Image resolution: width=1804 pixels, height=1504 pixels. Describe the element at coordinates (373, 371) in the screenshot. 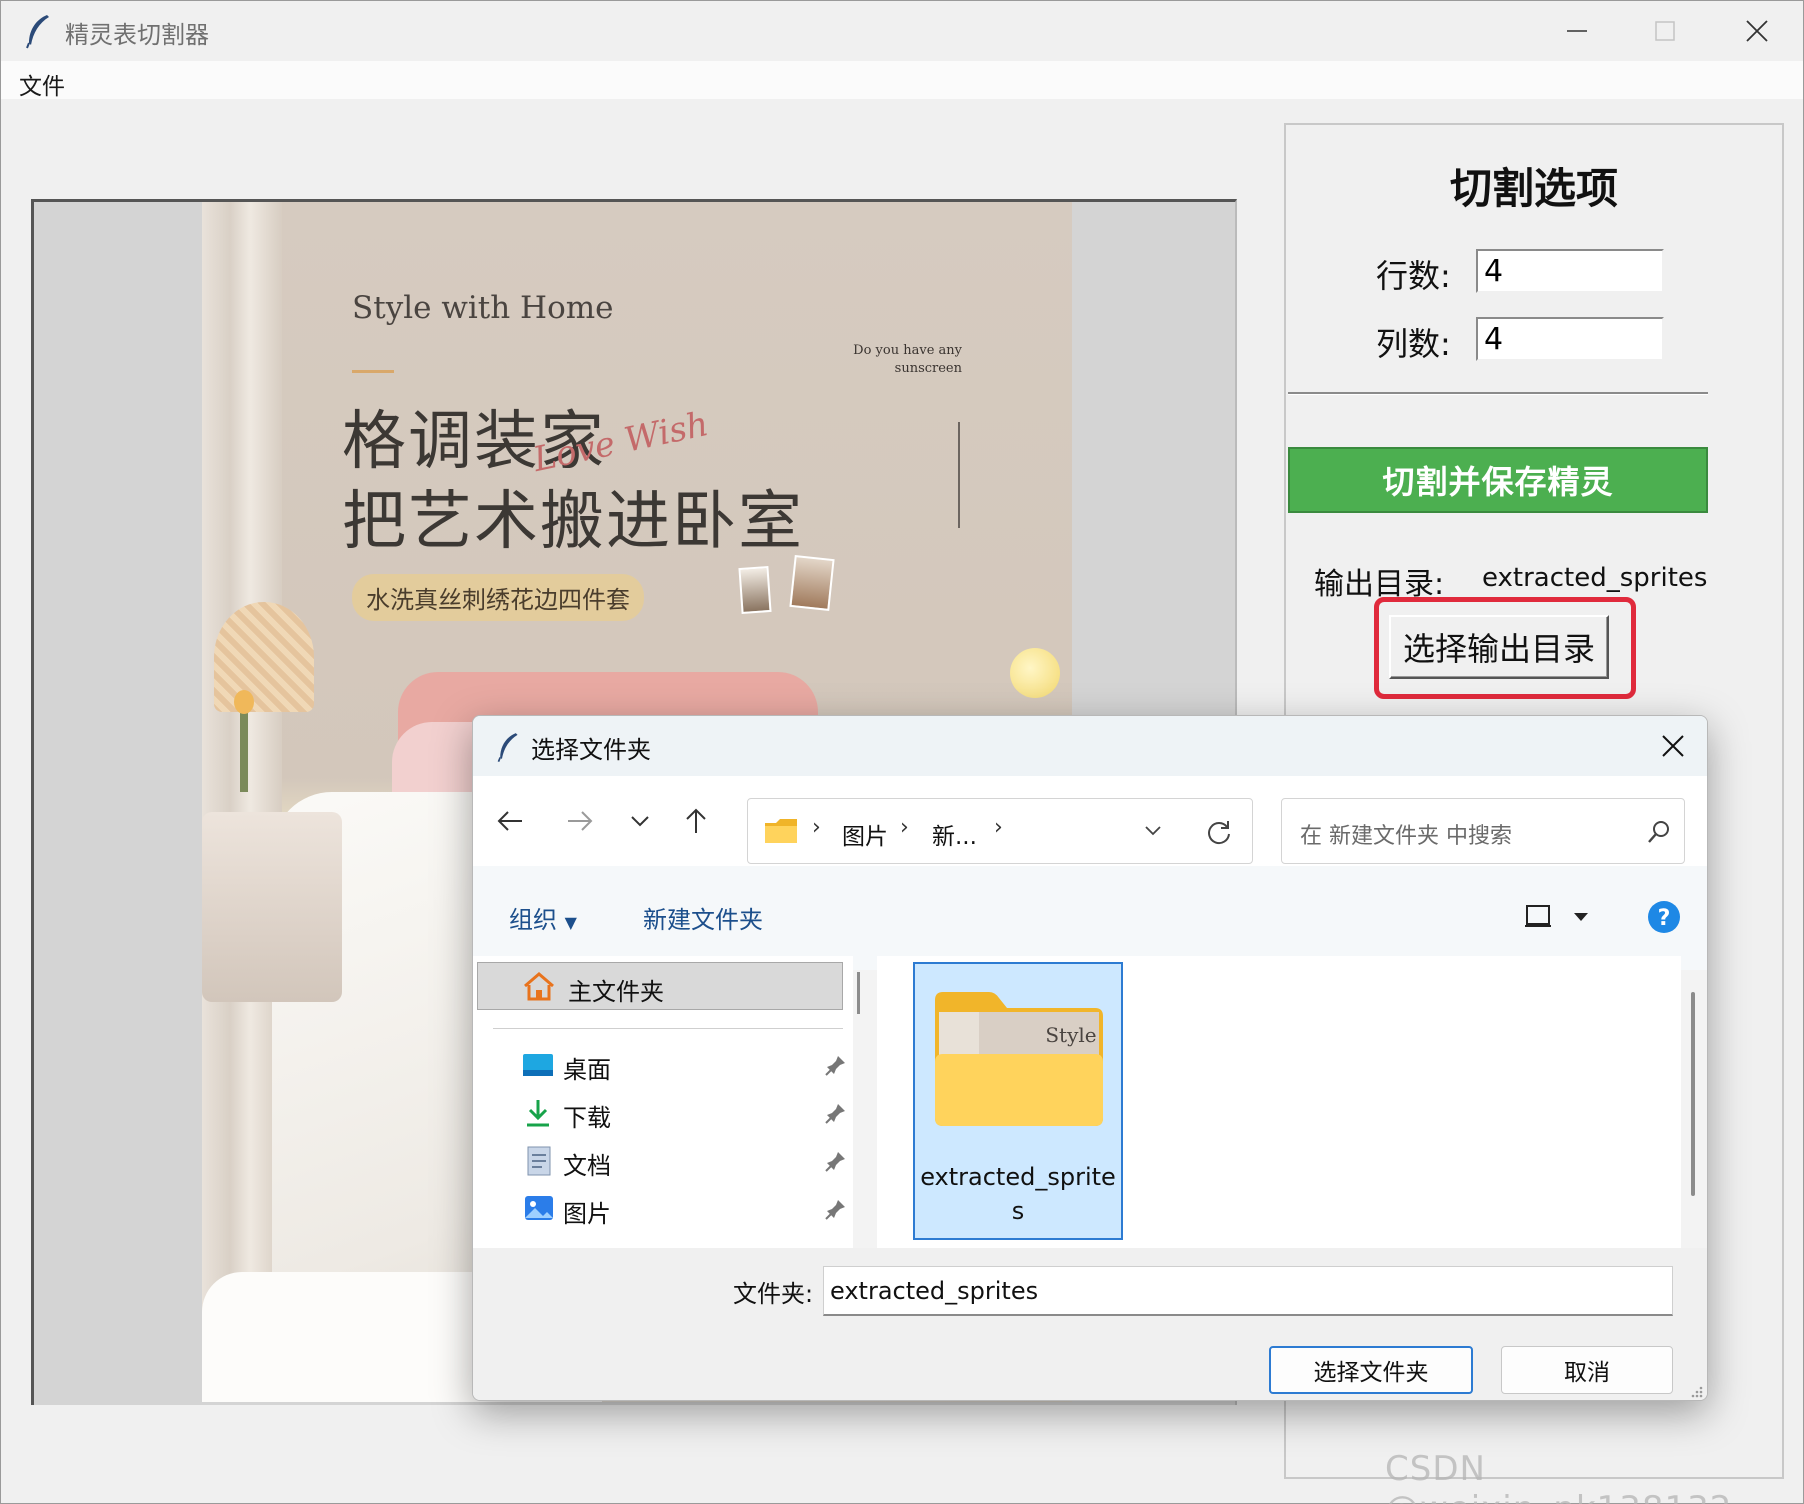

I see `poster-dash` at that location.